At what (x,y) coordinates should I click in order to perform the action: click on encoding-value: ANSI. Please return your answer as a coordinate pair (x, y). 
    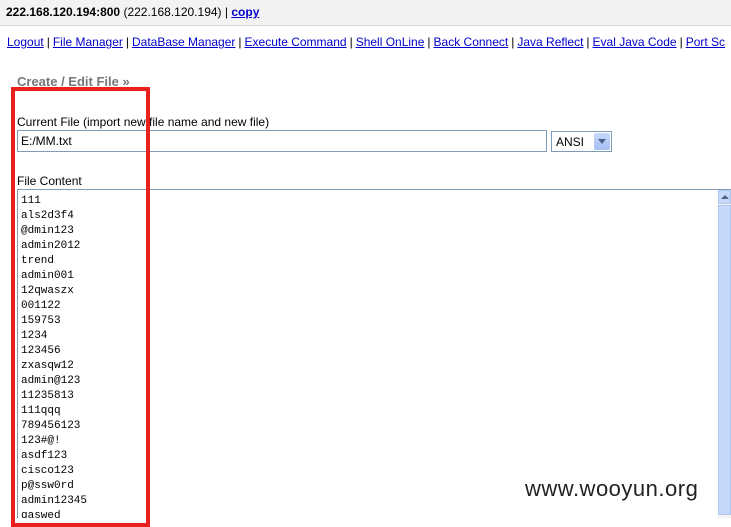
    Looking at the image, I should click on (570, 142).